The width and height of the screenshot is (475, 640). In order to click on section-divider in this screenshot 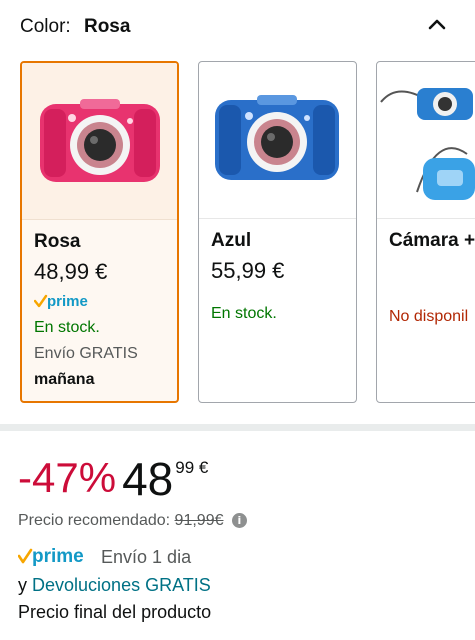, I will do `click(237, 427)`.